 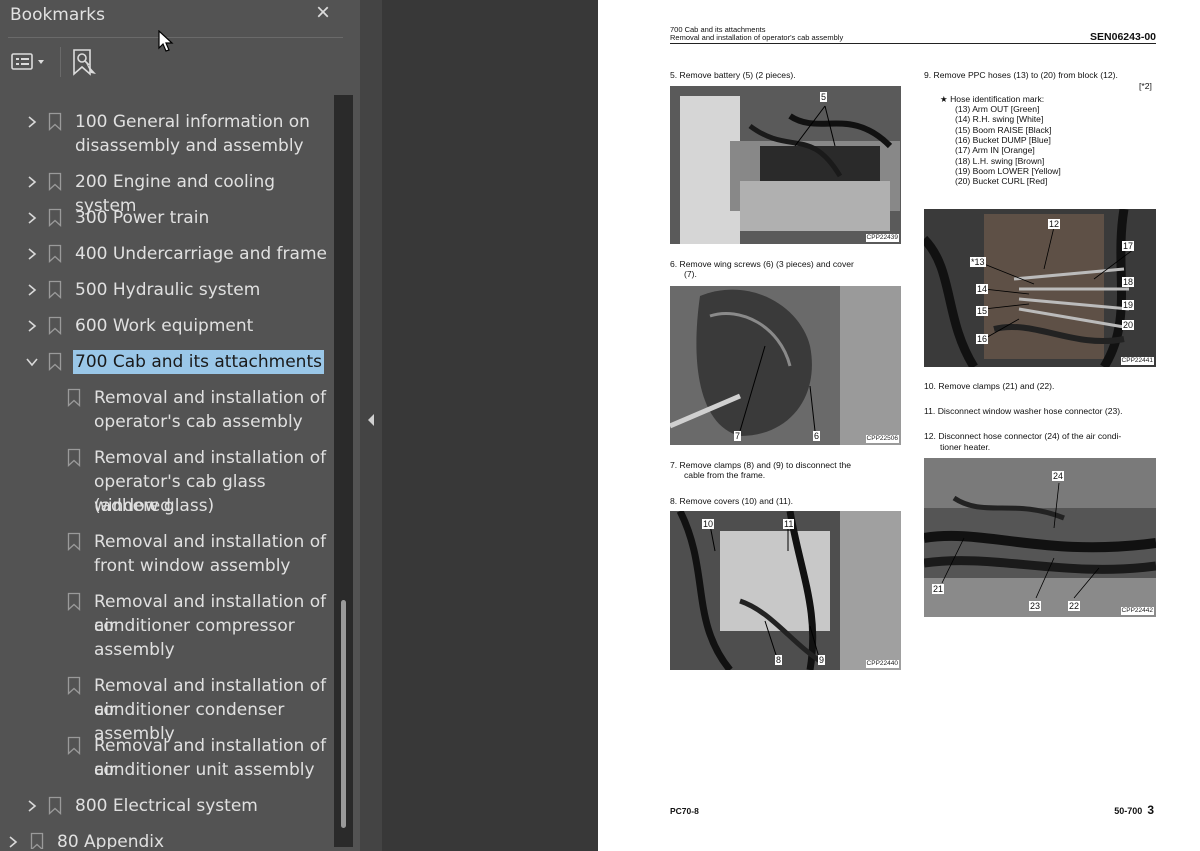 I want to click on chevron-left-icon, so click(x=371, y=420).